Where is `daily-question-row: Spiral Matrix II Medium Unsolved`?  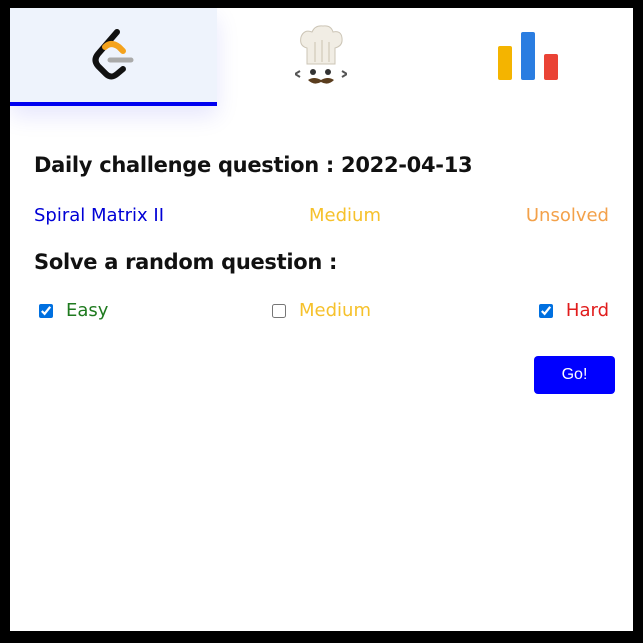 daily-question-row: Spiral Matrix II Medium Unsolved is located at coordinates (321, 217).